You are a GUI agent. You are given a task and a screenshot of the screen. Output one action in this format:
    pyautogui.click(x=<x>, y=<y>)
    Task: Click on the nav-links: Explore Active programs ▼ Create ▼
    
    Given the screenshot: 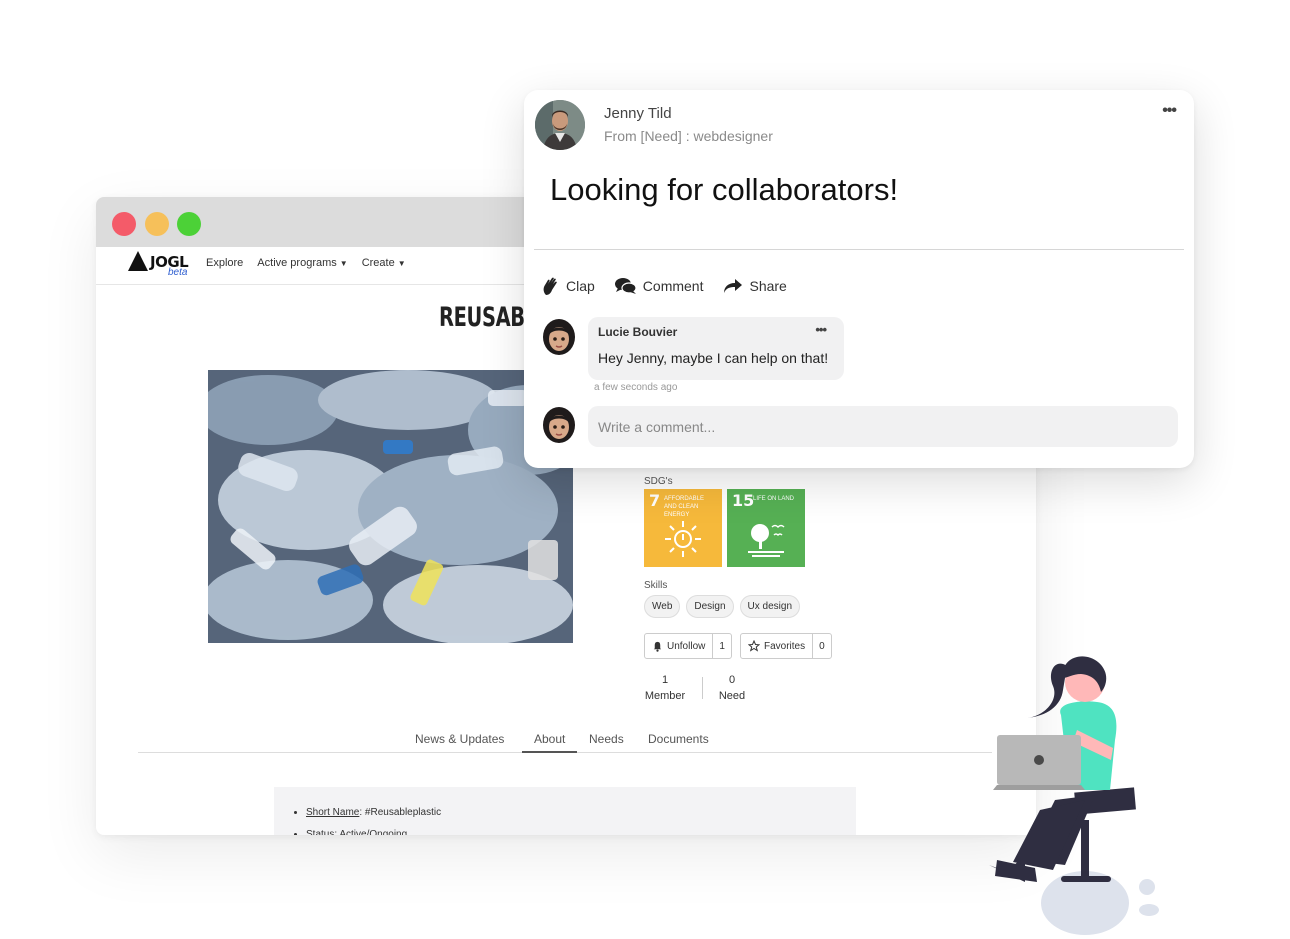 What is the action you would take?
    pyautogui.click(x=306, y=263)
    